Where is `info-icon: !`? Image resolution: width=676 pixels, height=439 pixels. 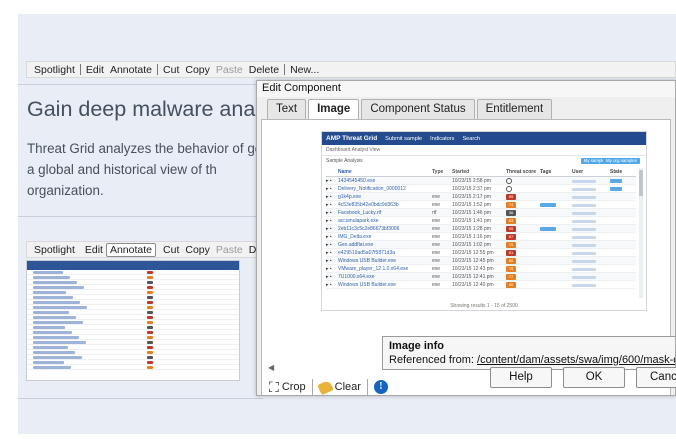 info-icon: ! is located at coordinates (380, 387).